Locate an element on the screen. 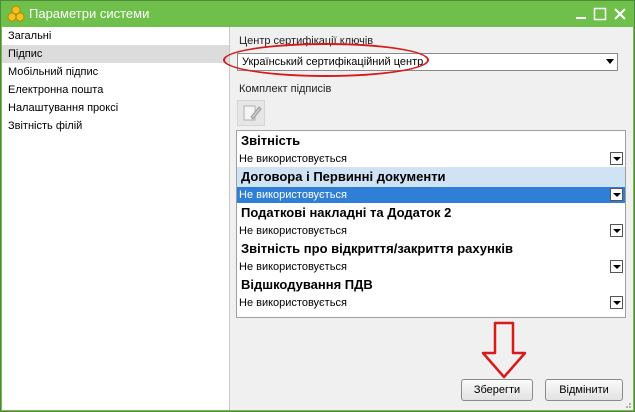  group-title: Договора і Первинні документи is located at coordinates (431, 177).